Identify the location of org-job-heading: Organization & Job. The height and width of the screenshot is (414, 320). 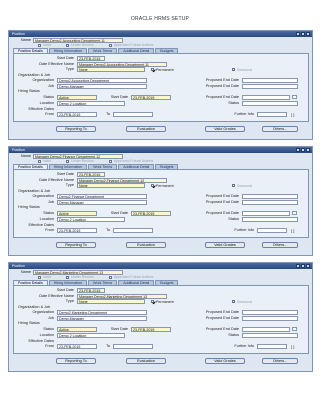
(34, 74).